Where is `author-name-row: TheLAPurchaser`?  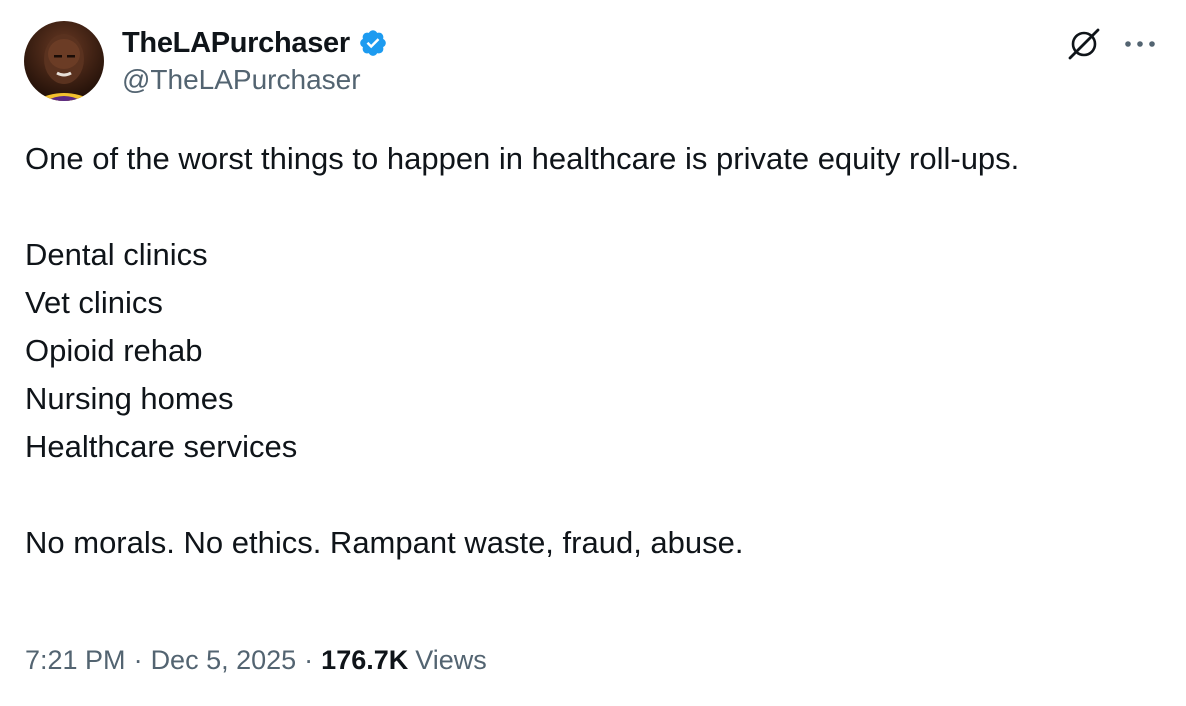 author-name-row: TheLAPurchaser is located at coordinates (255, 43).